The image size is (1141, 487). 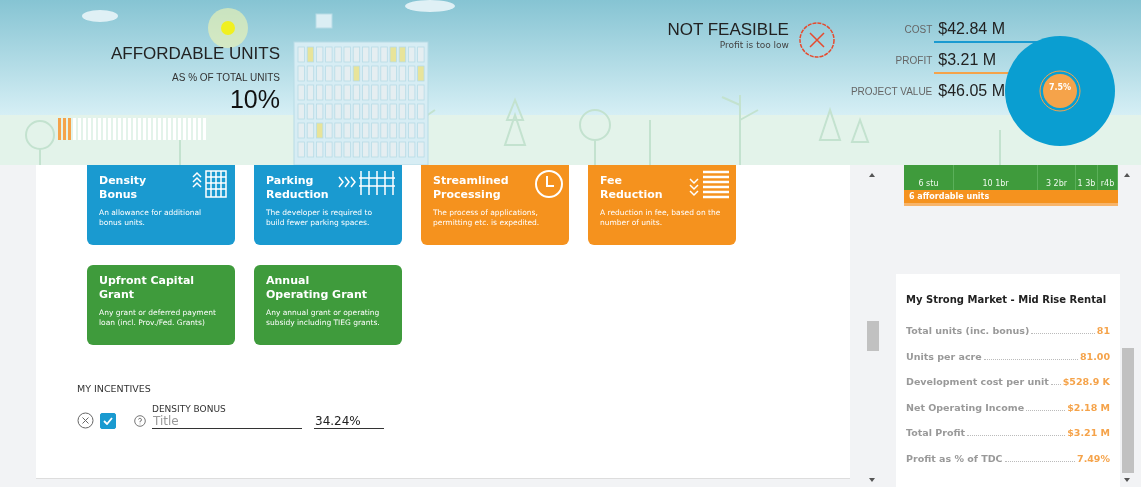 I want to click on metric-value: $46.05 M, so click(x=971, y=91).